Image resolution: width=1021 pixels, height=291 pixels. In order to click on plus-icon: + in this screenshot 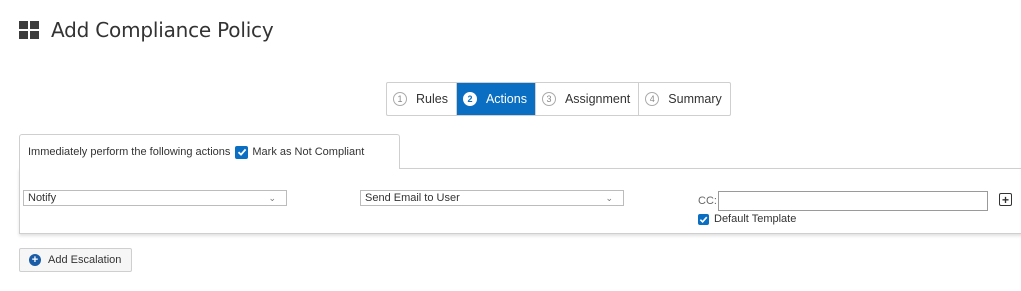, I will do `click(1005, 199)`.